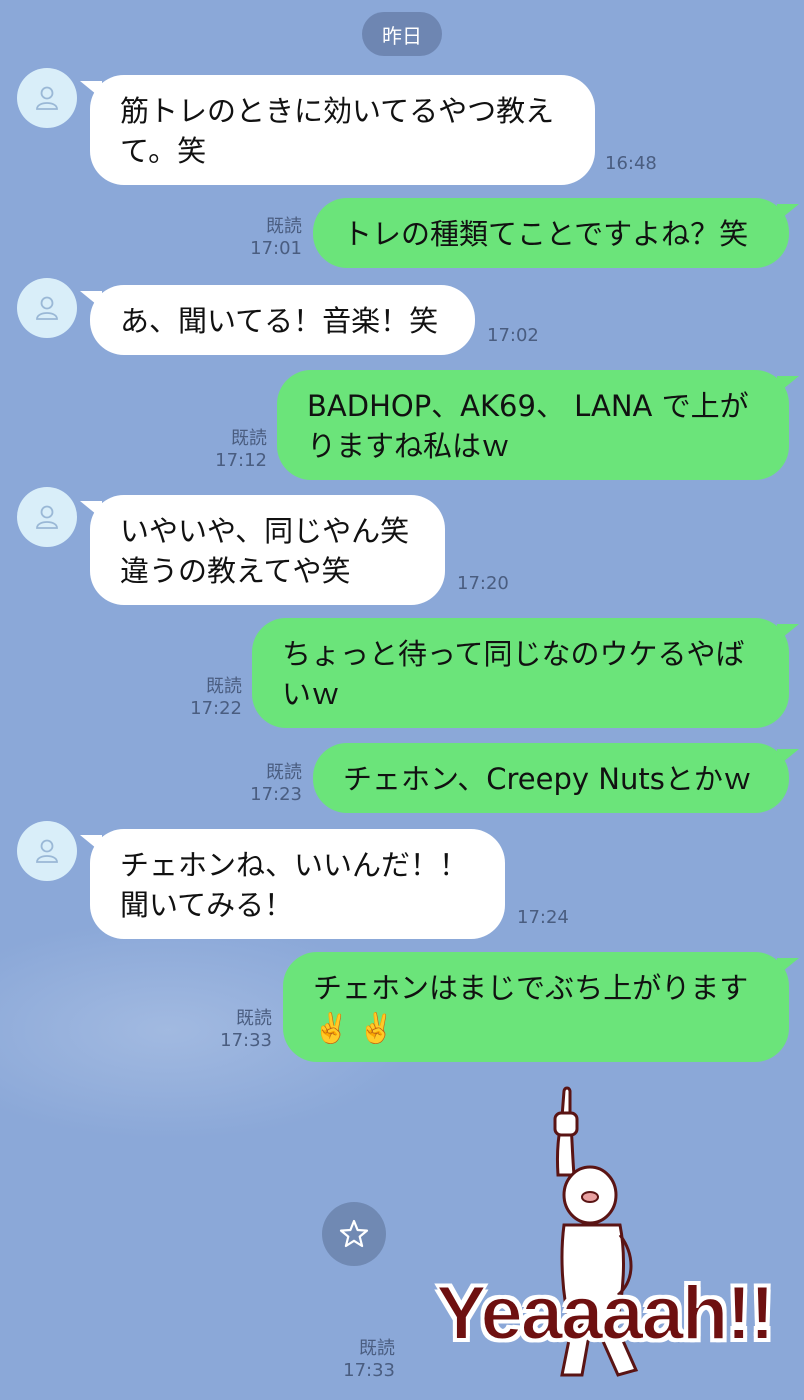  What do you see at coordinates (276, 248) in the screenshot?
I see `message-time: 17:01` at bounding box center [276, 248].